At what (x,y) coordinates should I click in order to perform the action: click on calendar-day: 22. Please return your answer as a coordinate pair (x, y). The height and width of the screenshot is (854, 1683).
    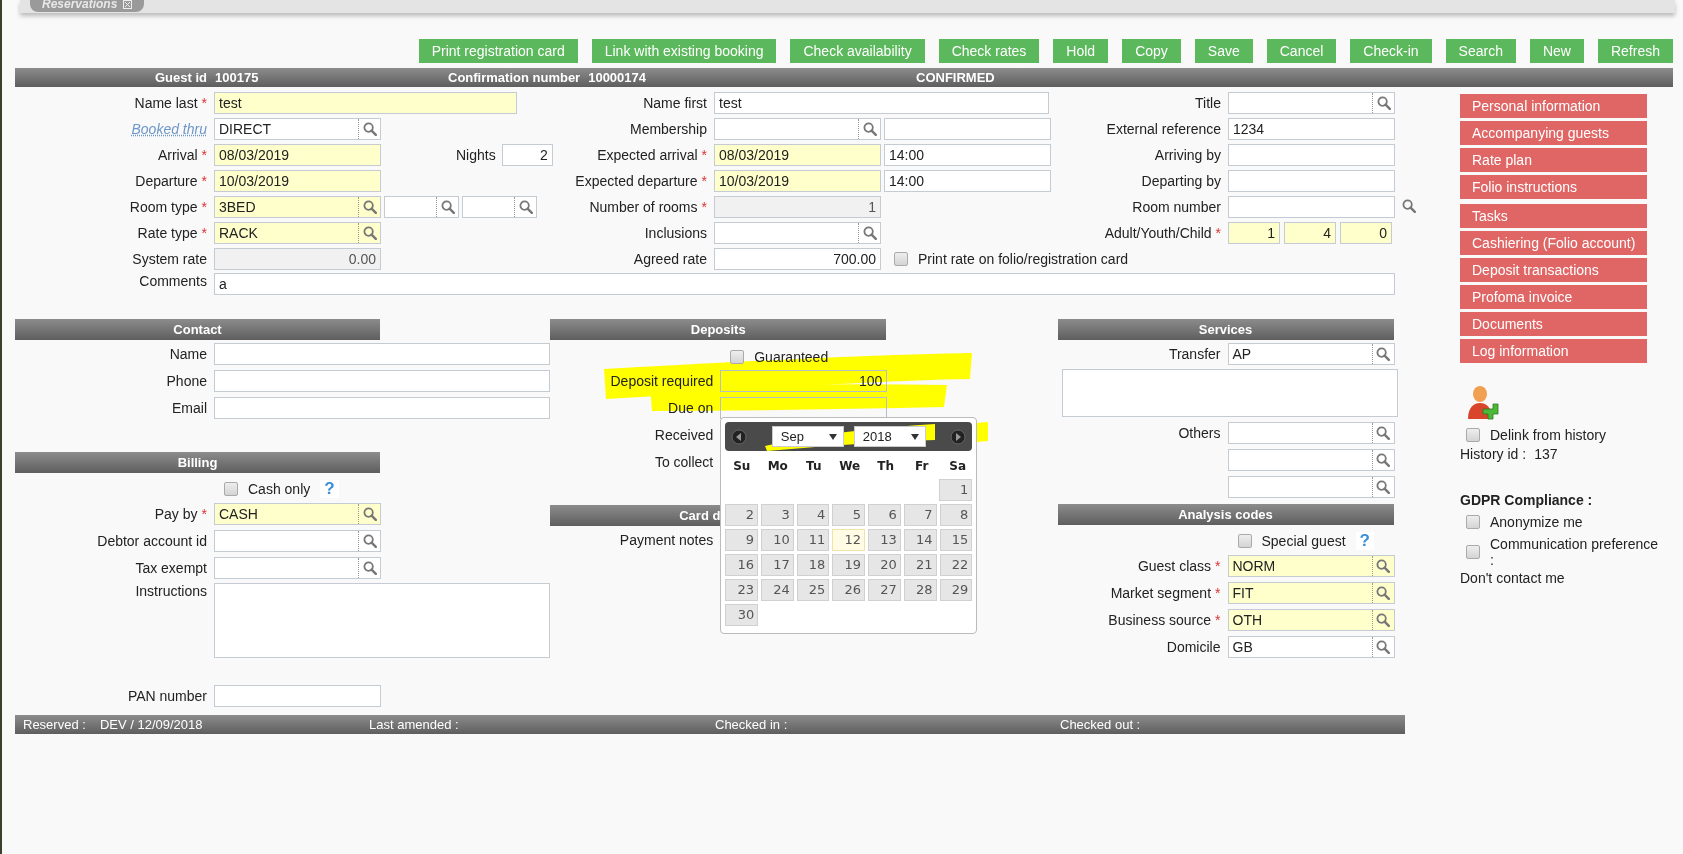
    Looking at the image, I should click on (956, 565).